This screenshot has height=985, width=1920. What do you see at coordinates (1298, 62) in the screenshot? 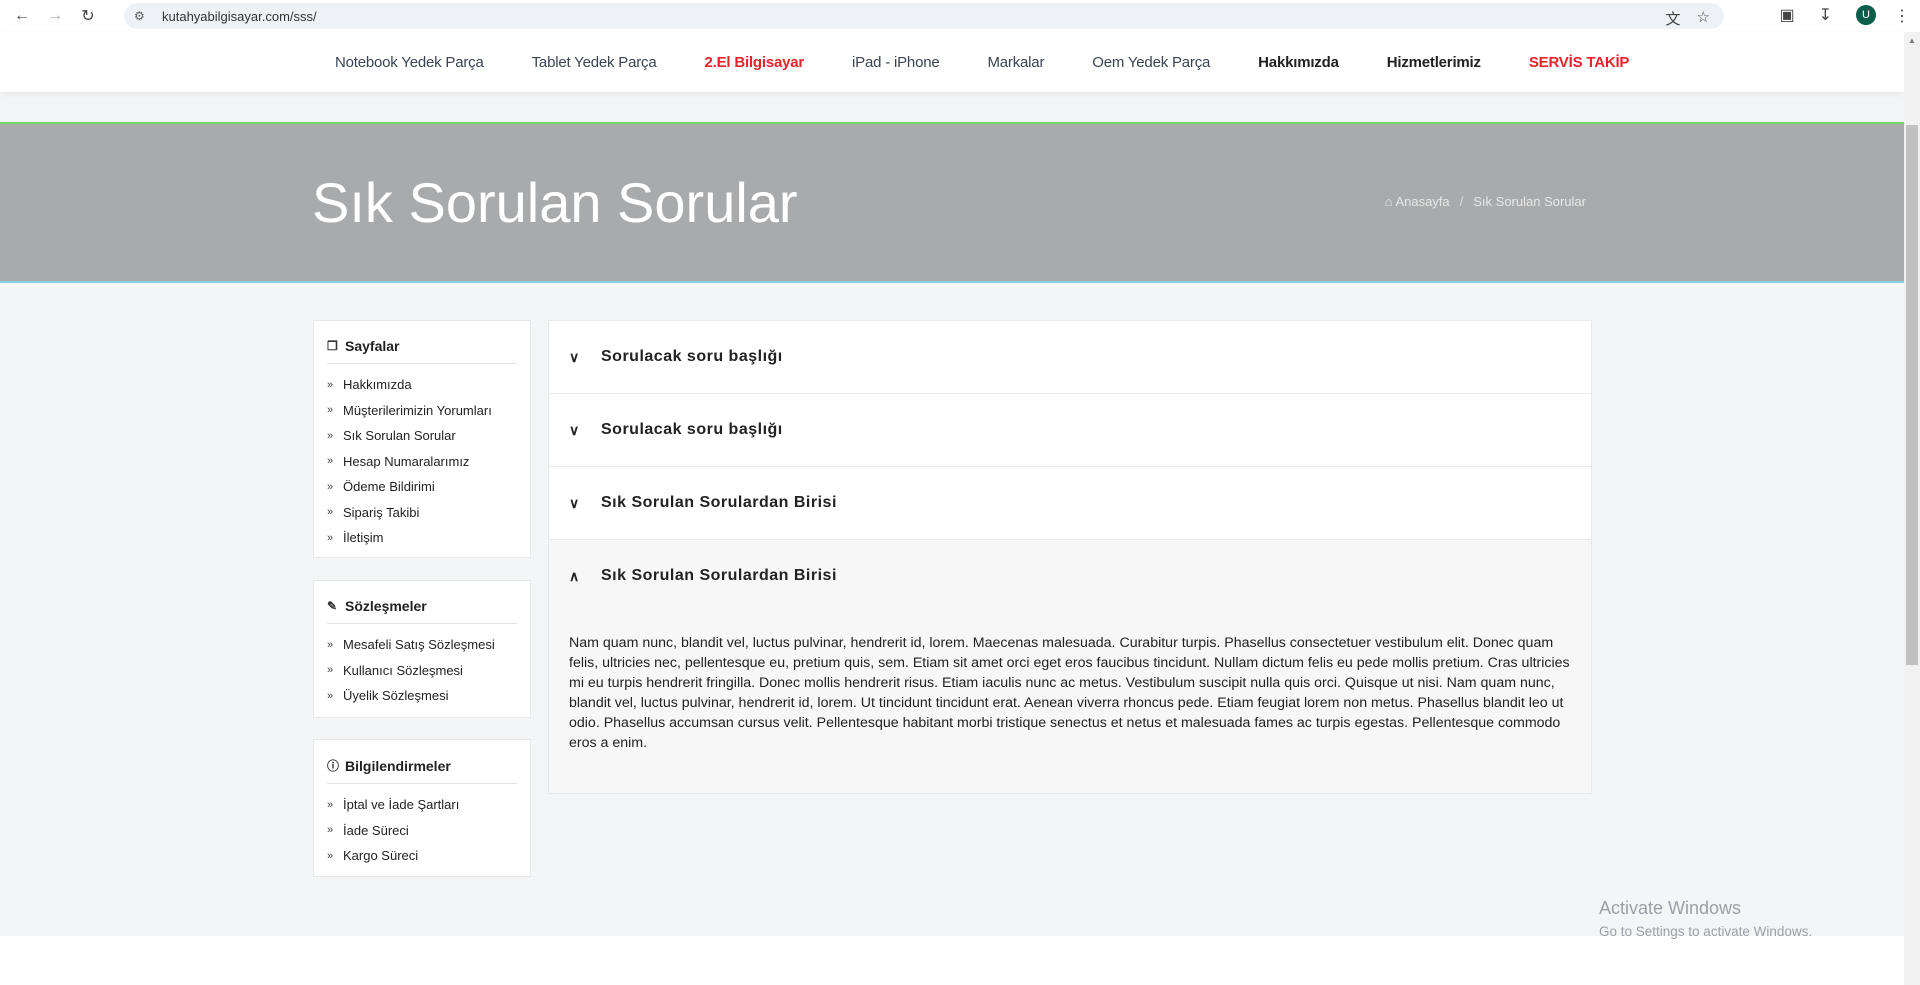
I see `nav-item-6: Hakkımızda` at bounding box center [1298, 62].